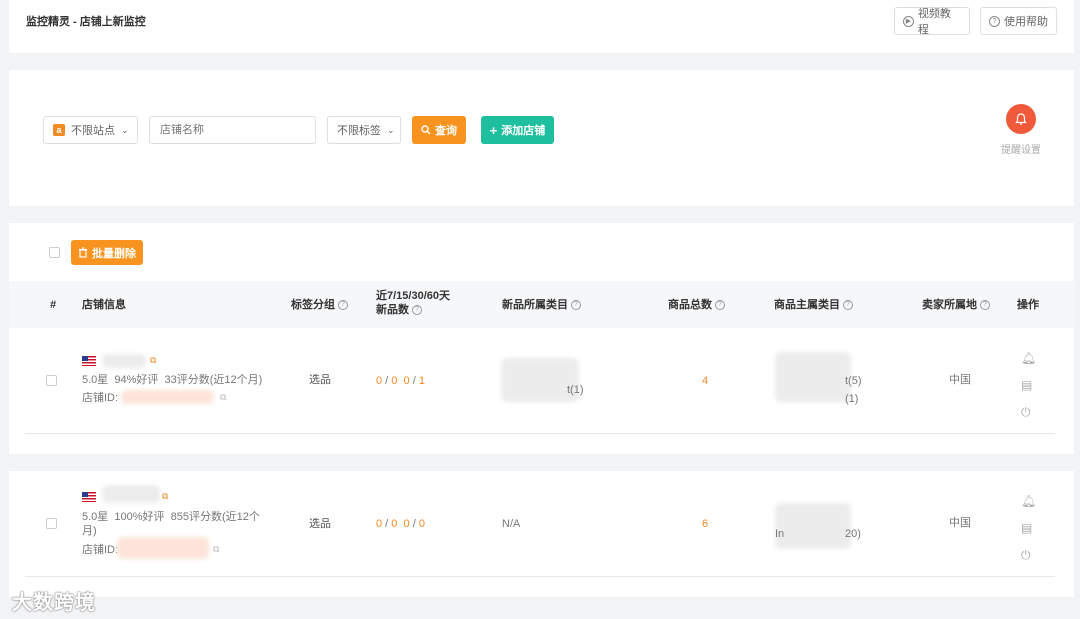  Describe the element at coordinates (426, 130) in the screenshot. I see `search-icon` at that location.